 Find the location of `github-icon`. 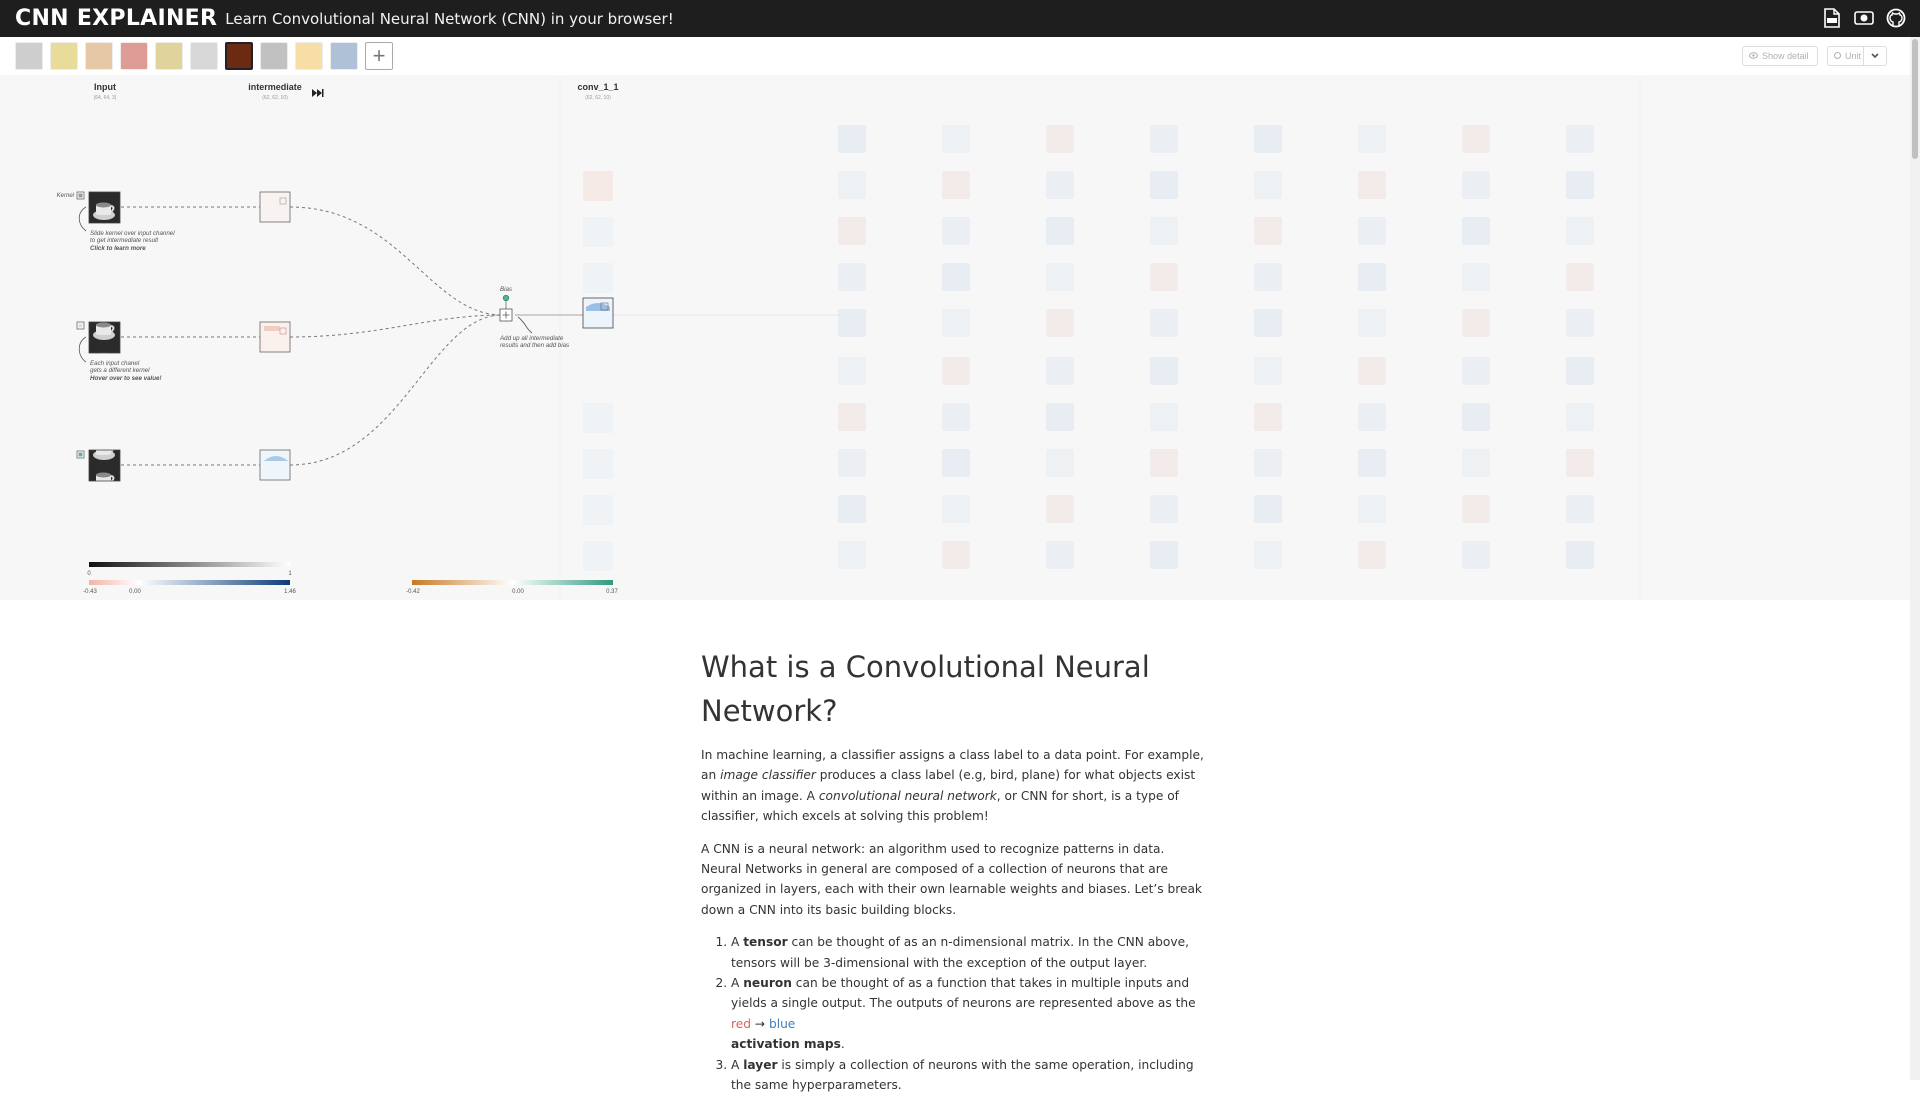

github-icon is located at coordinates (1896, 18).